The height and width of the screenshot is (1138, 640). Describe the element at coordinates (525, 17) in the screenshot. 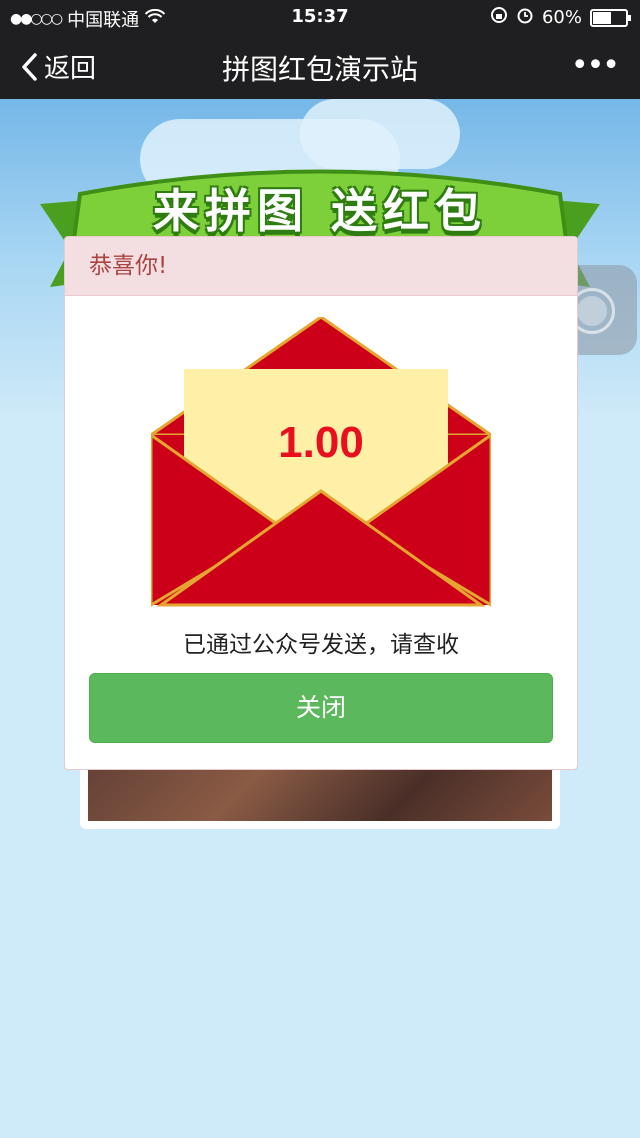

I see `alarm-icon` at that location.